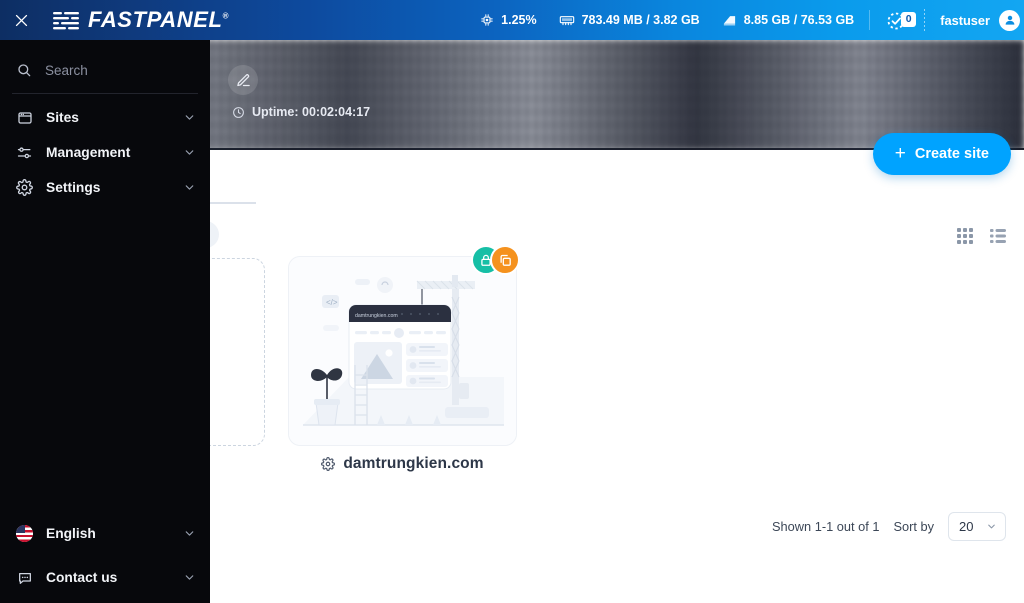 This screenshot has height=603, width=1024. What do you see at coordinates (729, 20) in the screenshot?
I see `disk-icon` at bounding box center [729, 20].